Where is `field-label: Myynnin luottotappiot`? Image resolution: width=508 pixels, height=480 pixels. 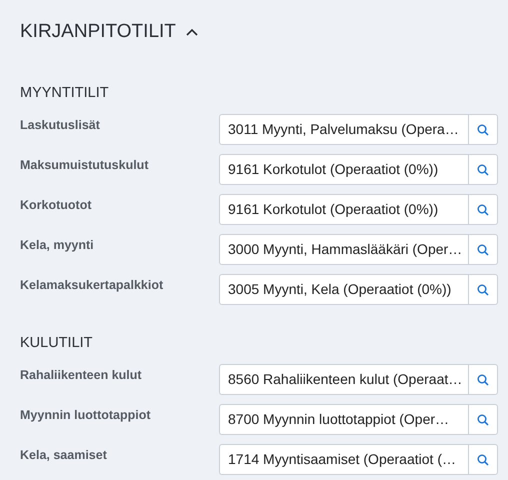 field-label: Myynnin luottotappiot is located at coordinates (86, 415).